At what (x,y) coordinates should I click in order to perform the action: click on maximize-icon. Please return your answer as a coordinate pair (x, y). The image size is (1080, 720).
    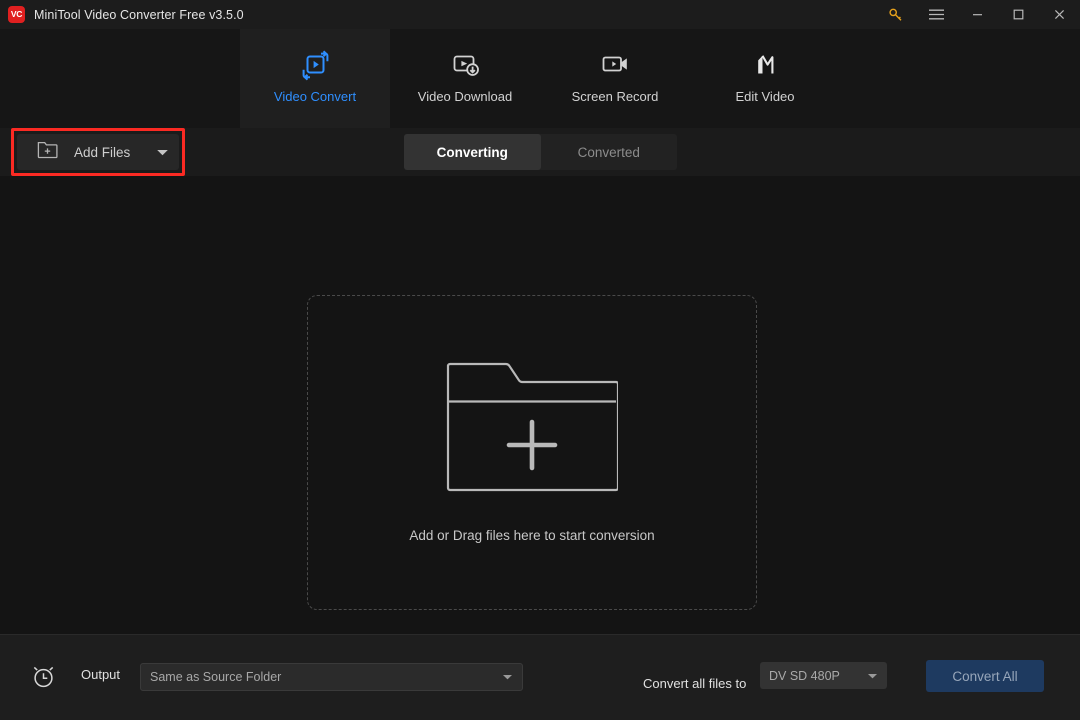
    Looking at the image, I should click on (1018, 14).